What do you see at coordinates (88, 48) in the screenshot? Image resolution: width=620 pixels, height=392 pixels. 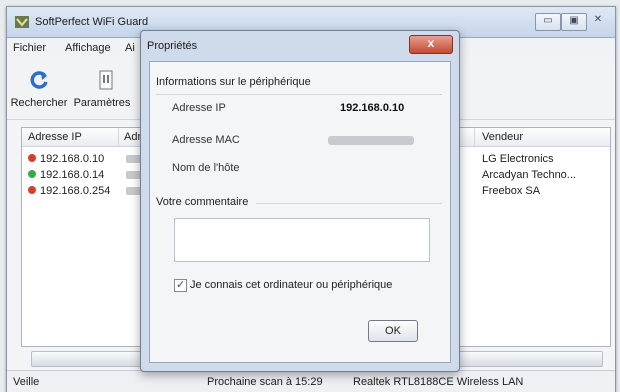 I see `menu-affichage: Affichage` at bounding box center [88, 48].